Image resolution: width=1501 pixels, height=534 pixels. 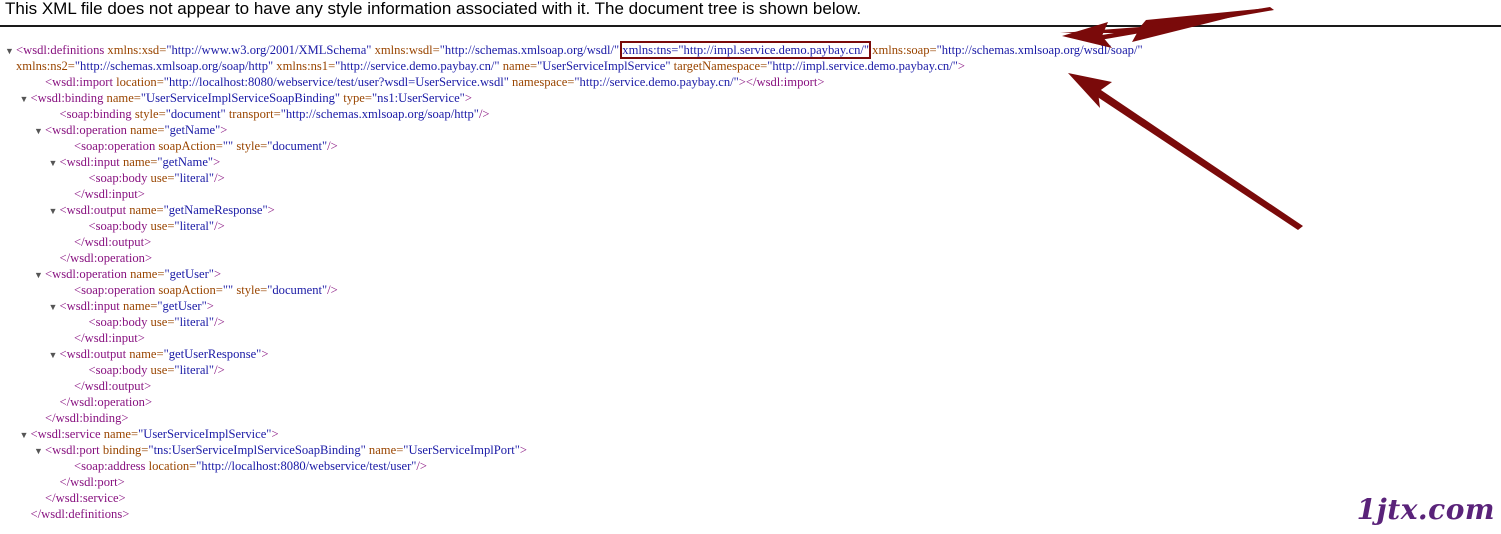 I want to click on xml-attribute-value: "getUser", so click(x=189, y=274).